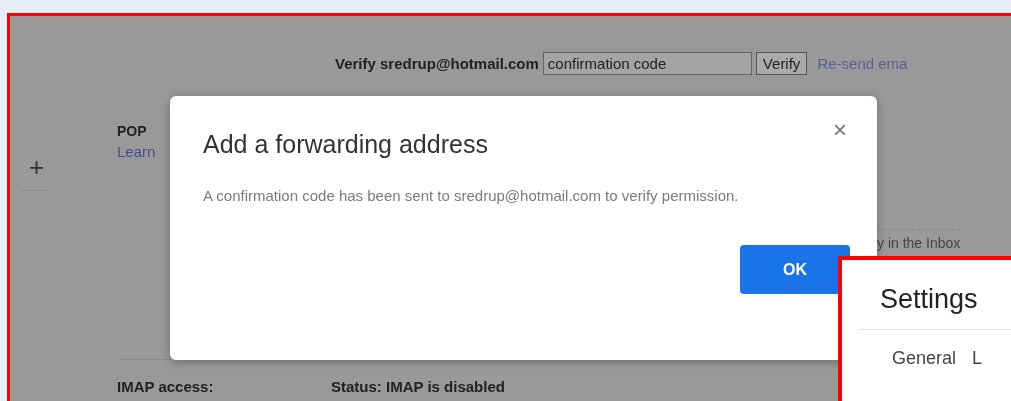 The height and width of the screenshot is (401, 1011). I want to click on pop-label: POP, so click(132, 131).